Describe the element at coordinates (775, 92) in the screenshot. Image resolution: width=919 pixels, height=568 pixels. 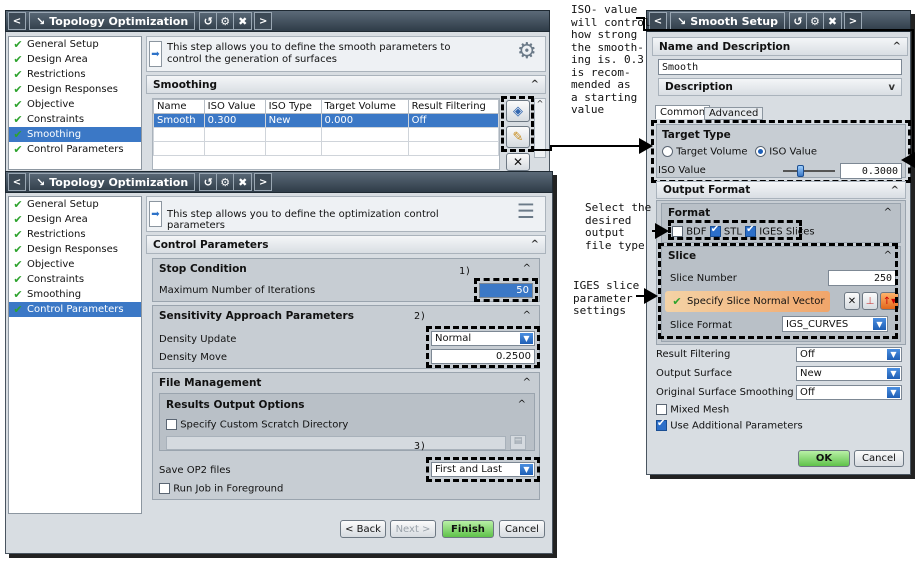
I see `arrow-iso-annotation` at that location.